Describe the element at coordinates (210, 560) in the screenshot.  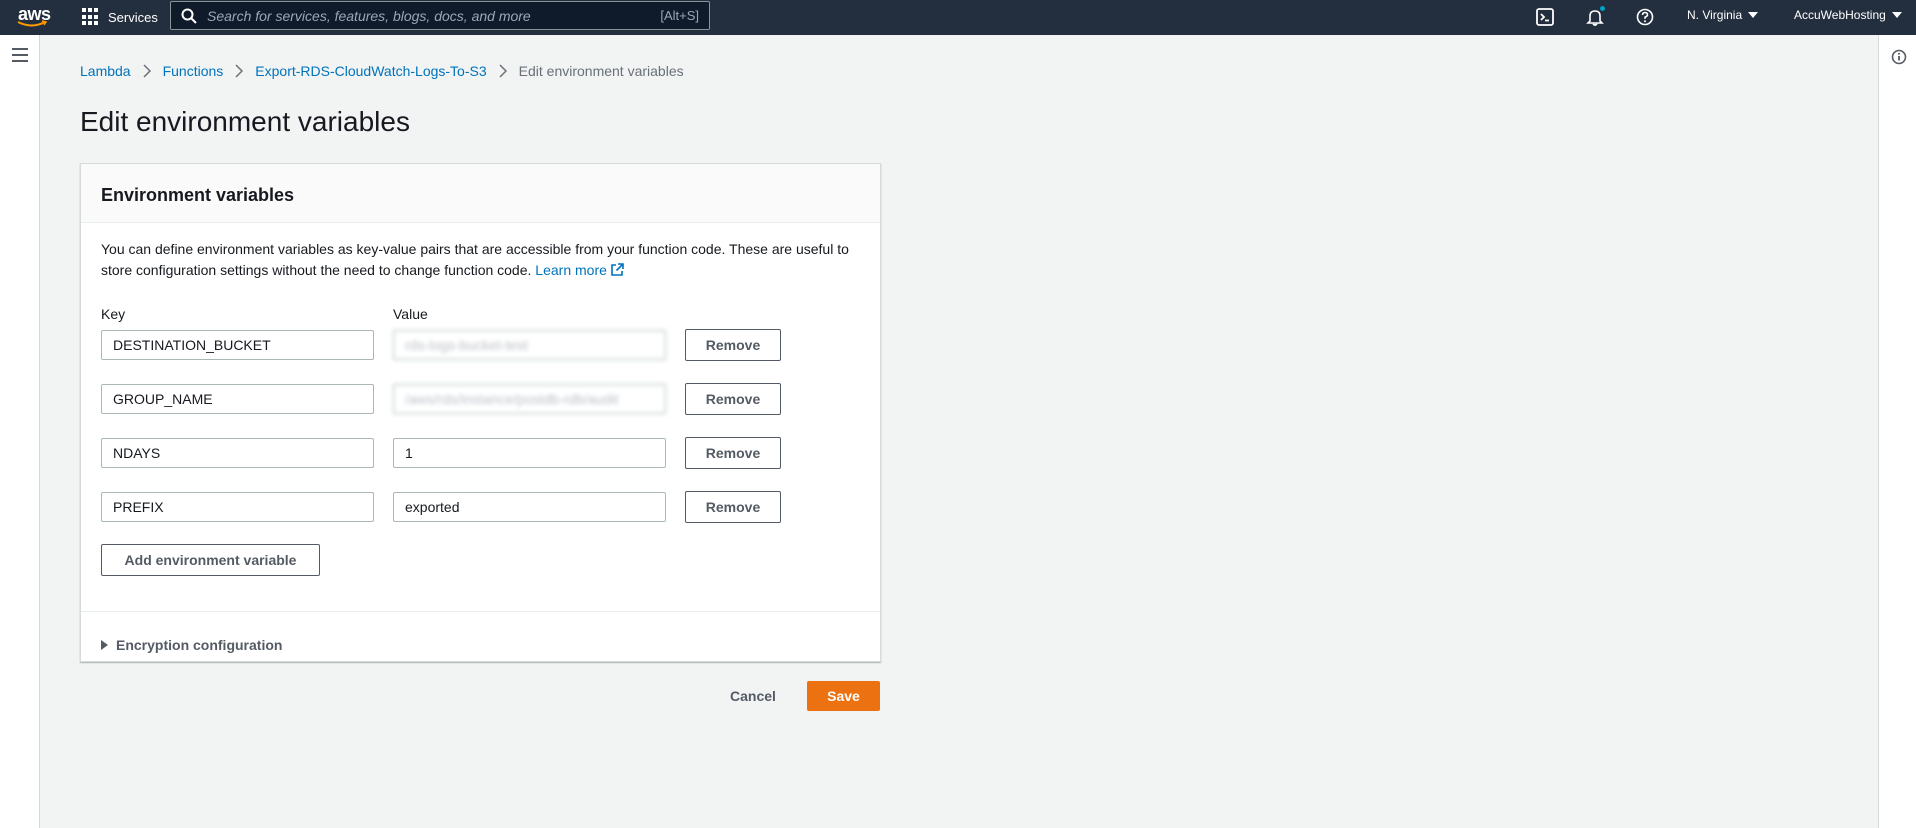
I see `add-environment-variable-button: Add environment variable` at that location.